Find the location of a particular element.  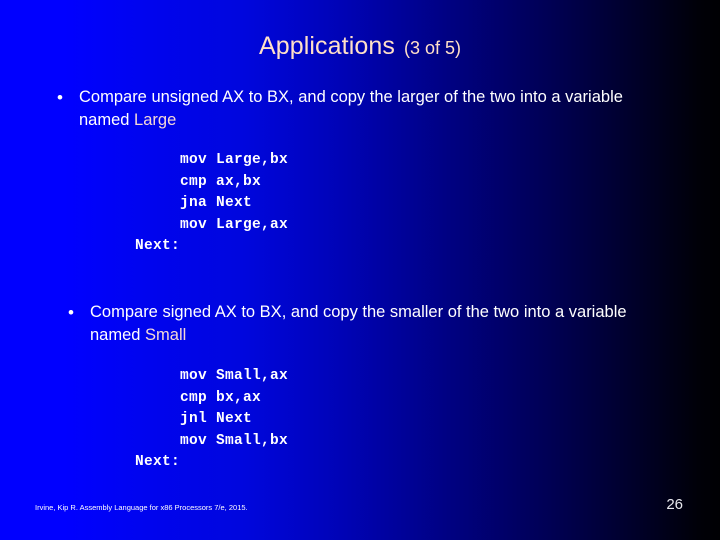

page-number: 26 is located at coordinates (674, 504).